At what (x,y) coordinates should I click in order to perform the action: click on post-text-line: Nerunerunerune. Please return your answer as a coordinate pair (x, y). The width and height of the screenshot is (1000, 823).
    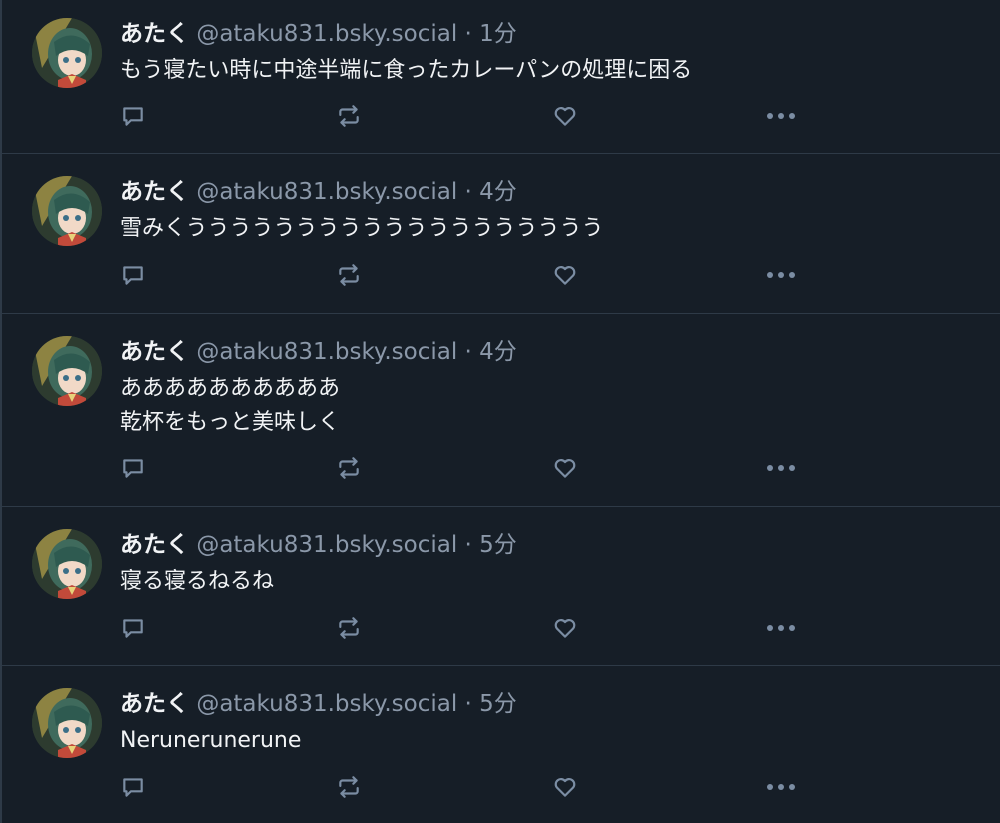
    Looking at the image, I should click on (211, 740).